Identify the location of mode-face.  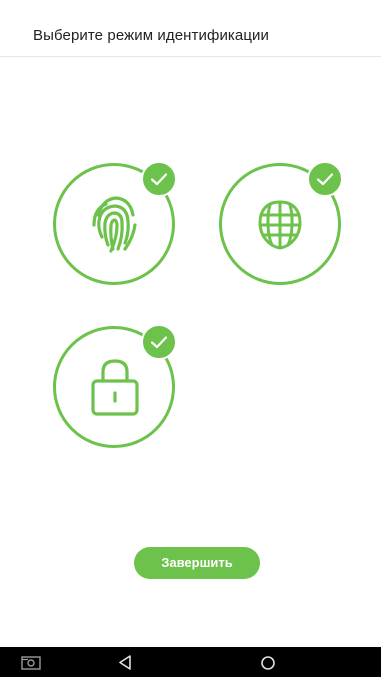
(281, 223).